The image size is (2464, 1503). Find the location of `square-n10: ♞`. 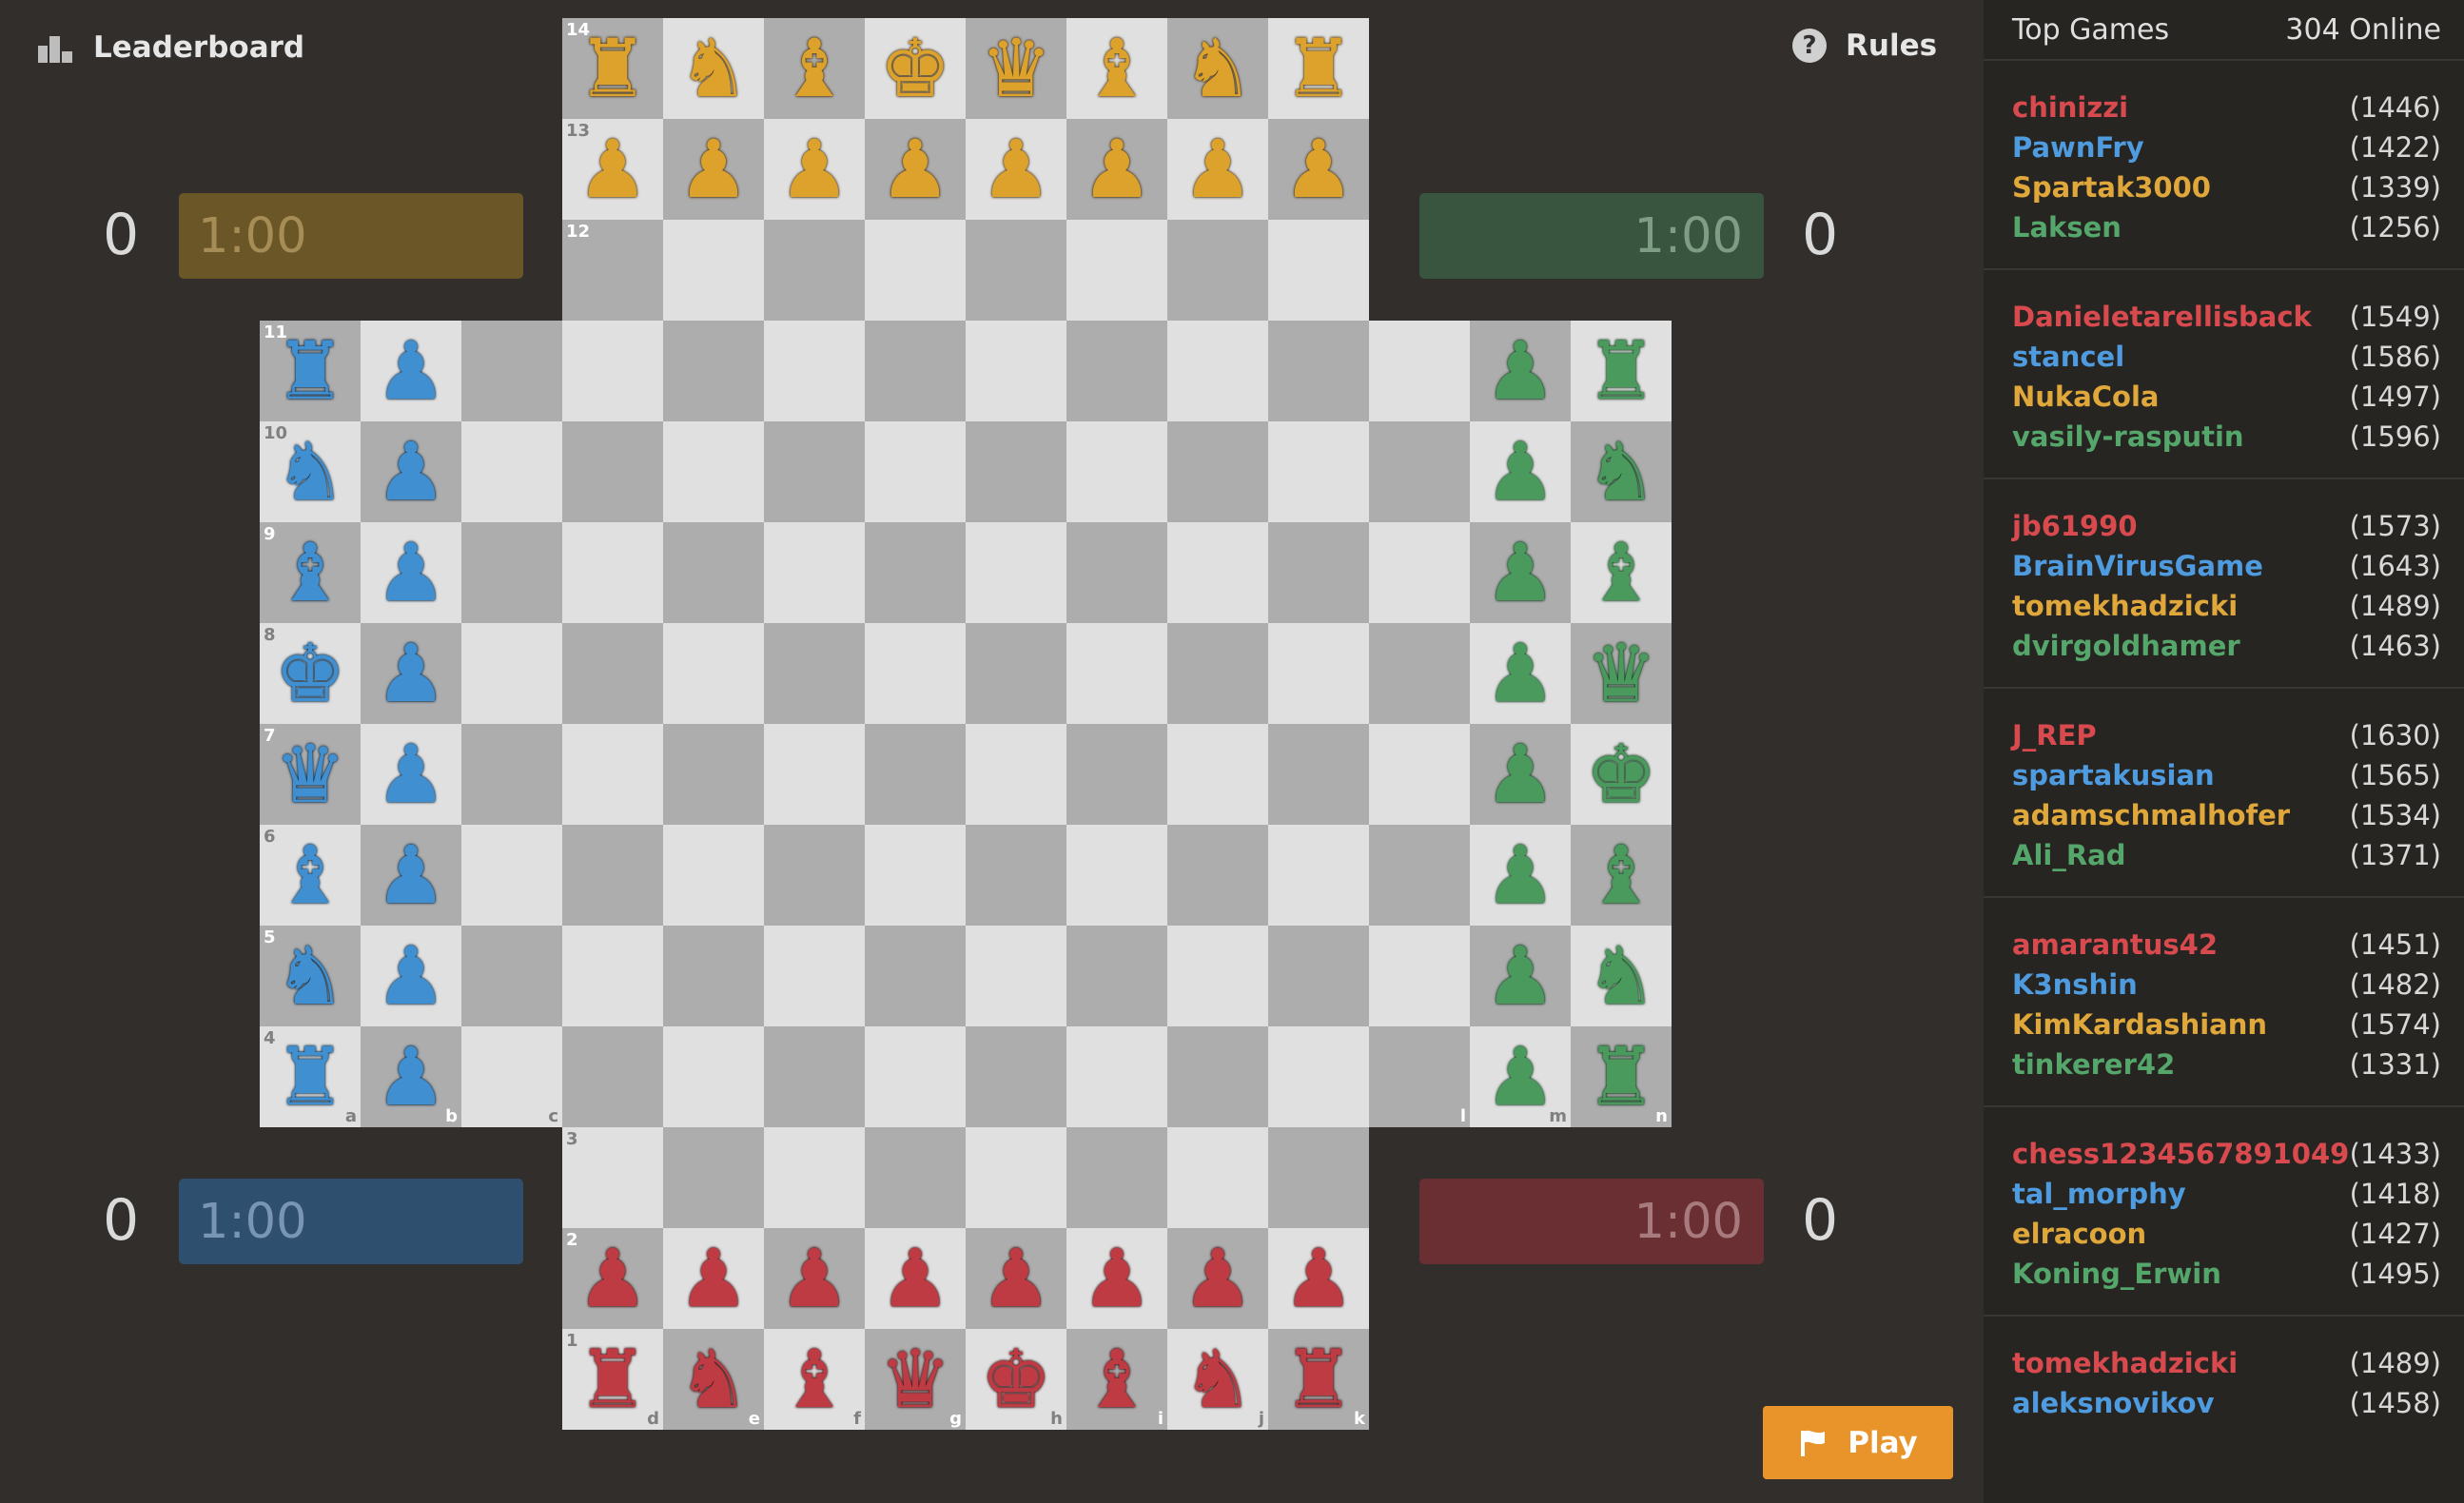

square-n10: ♞ is located at coordinates (1621, 471).